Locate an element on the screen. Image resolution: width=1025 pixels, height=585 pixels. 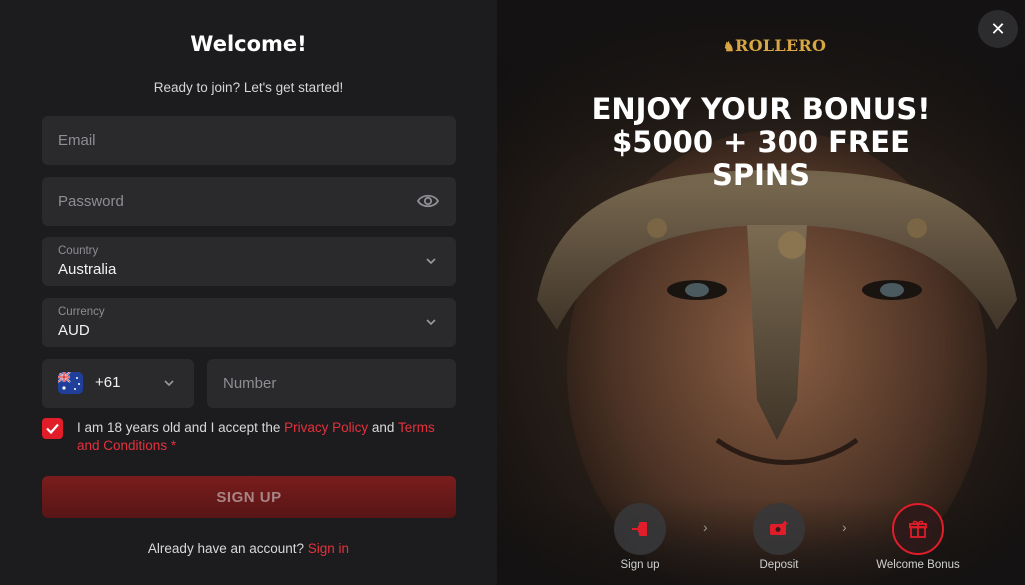
close-button: ✕ is located at coordinates (998, 29).